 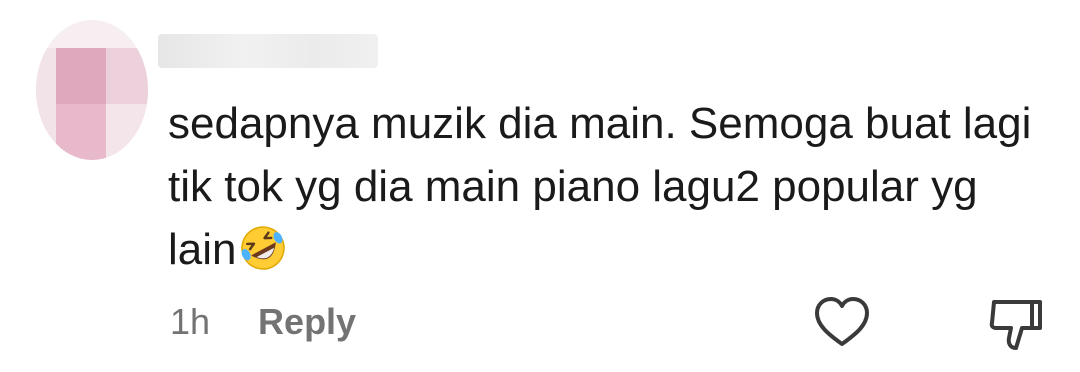 What do you see at coordinates (92, 90) in the screenshot?
I see `avatar` at bounding box center [92, 90].